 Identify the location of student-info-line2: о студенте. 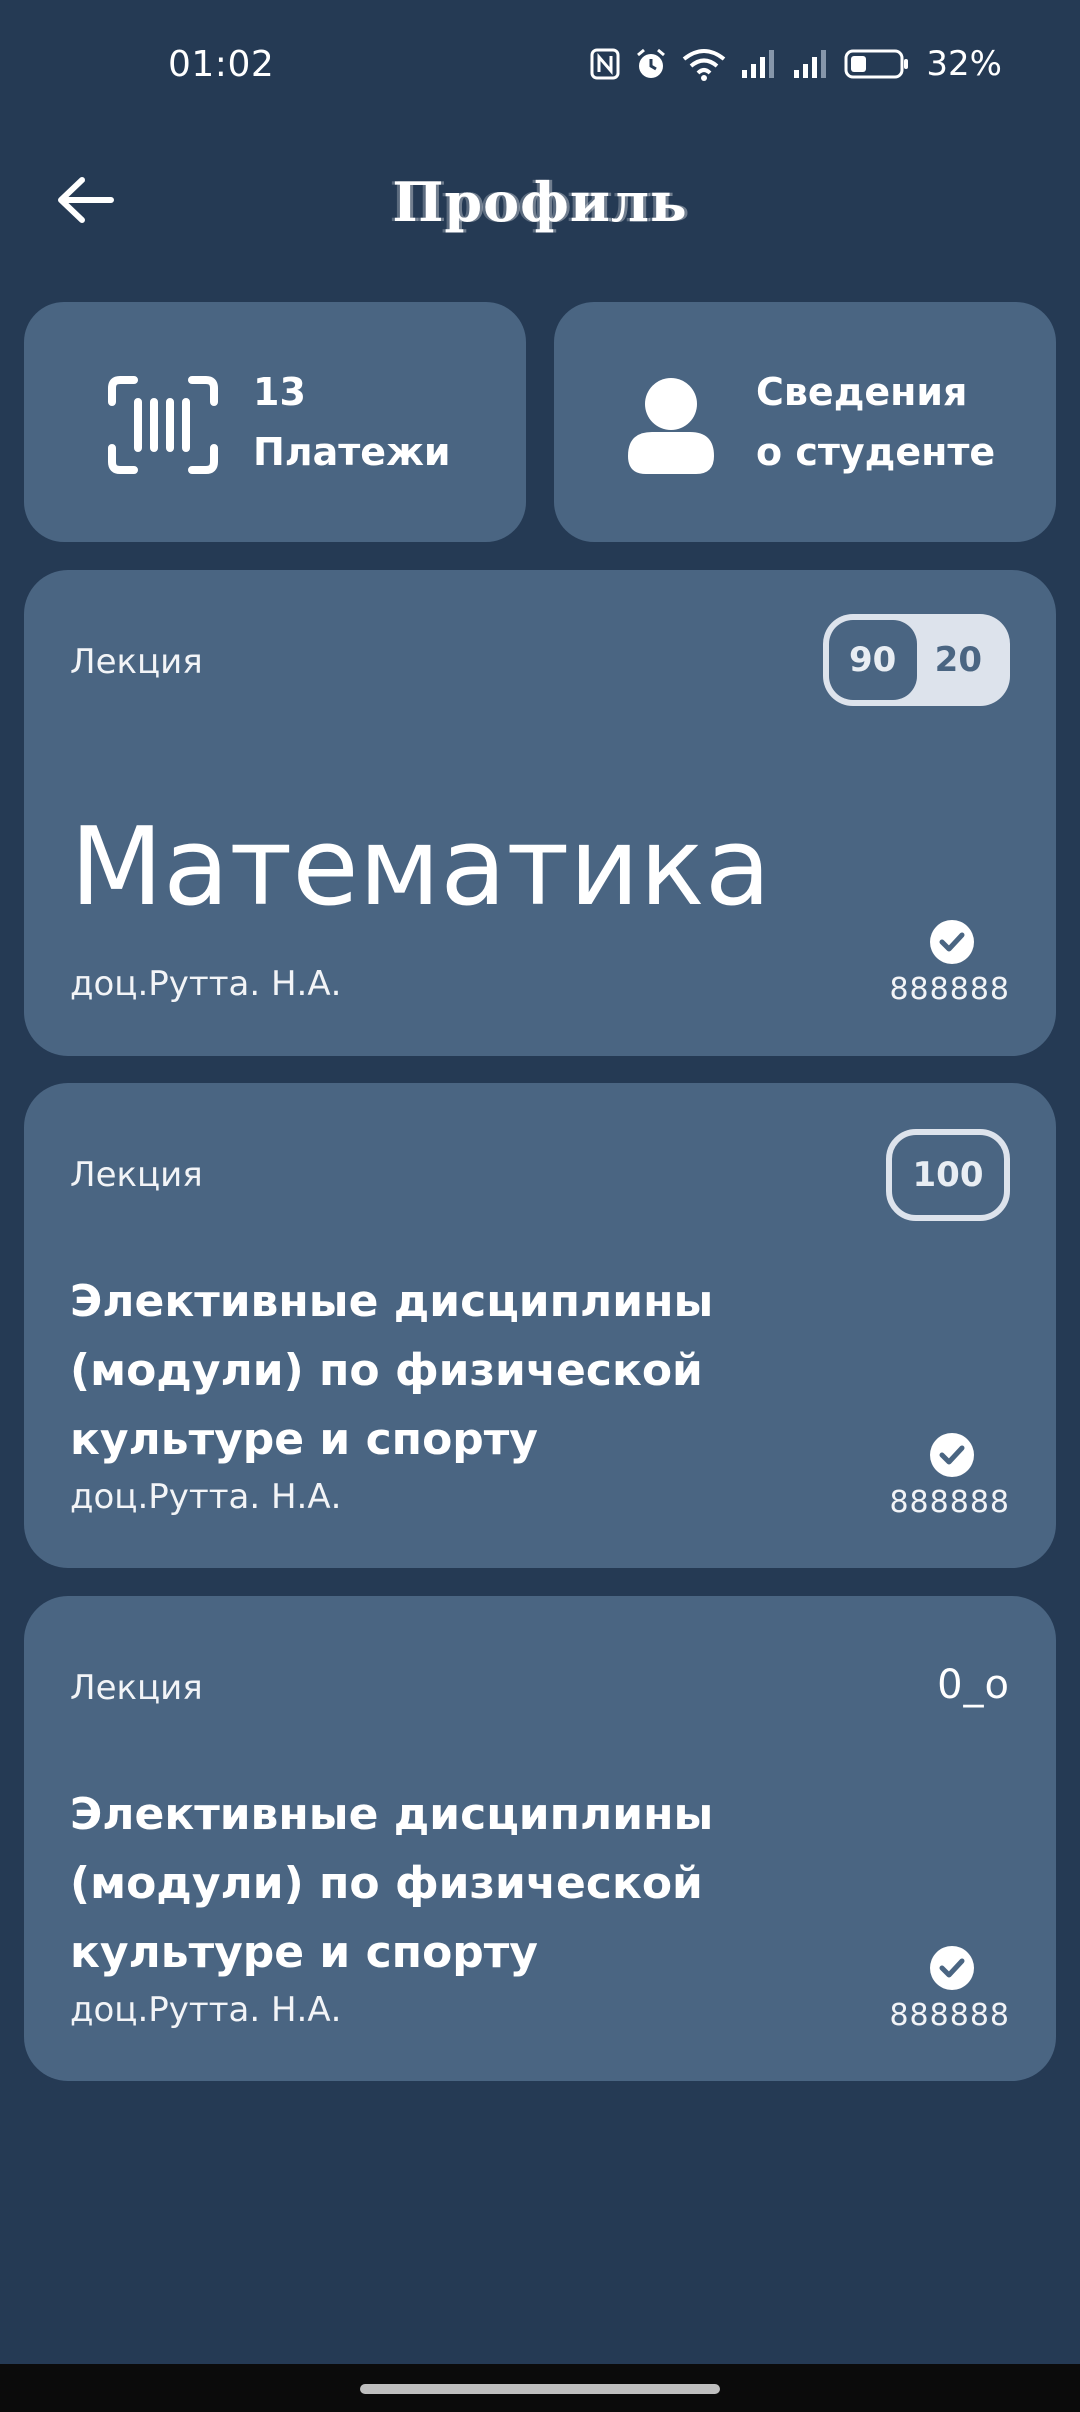
(876, 452).